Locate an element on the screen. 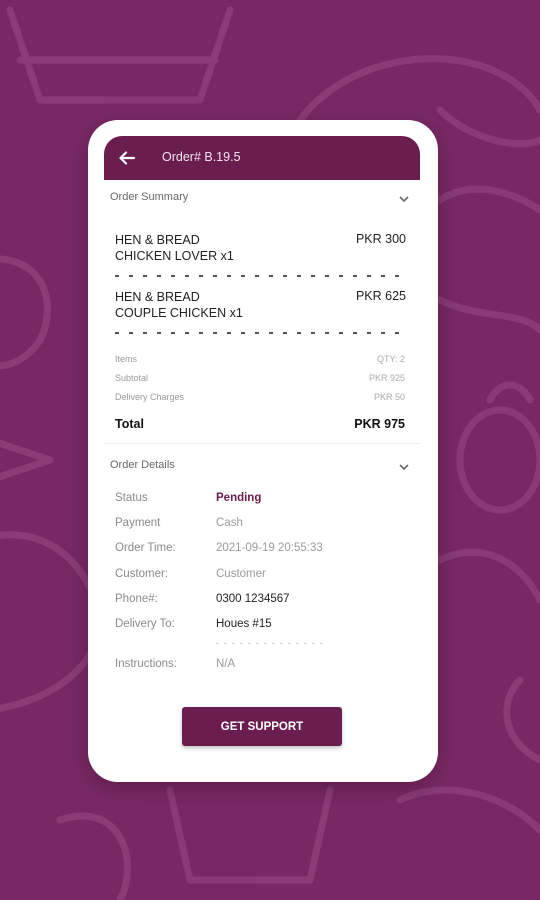 This screenshot has width=540, height=900. subtotal-label: Subtotal is located at coordinates (132, 378).